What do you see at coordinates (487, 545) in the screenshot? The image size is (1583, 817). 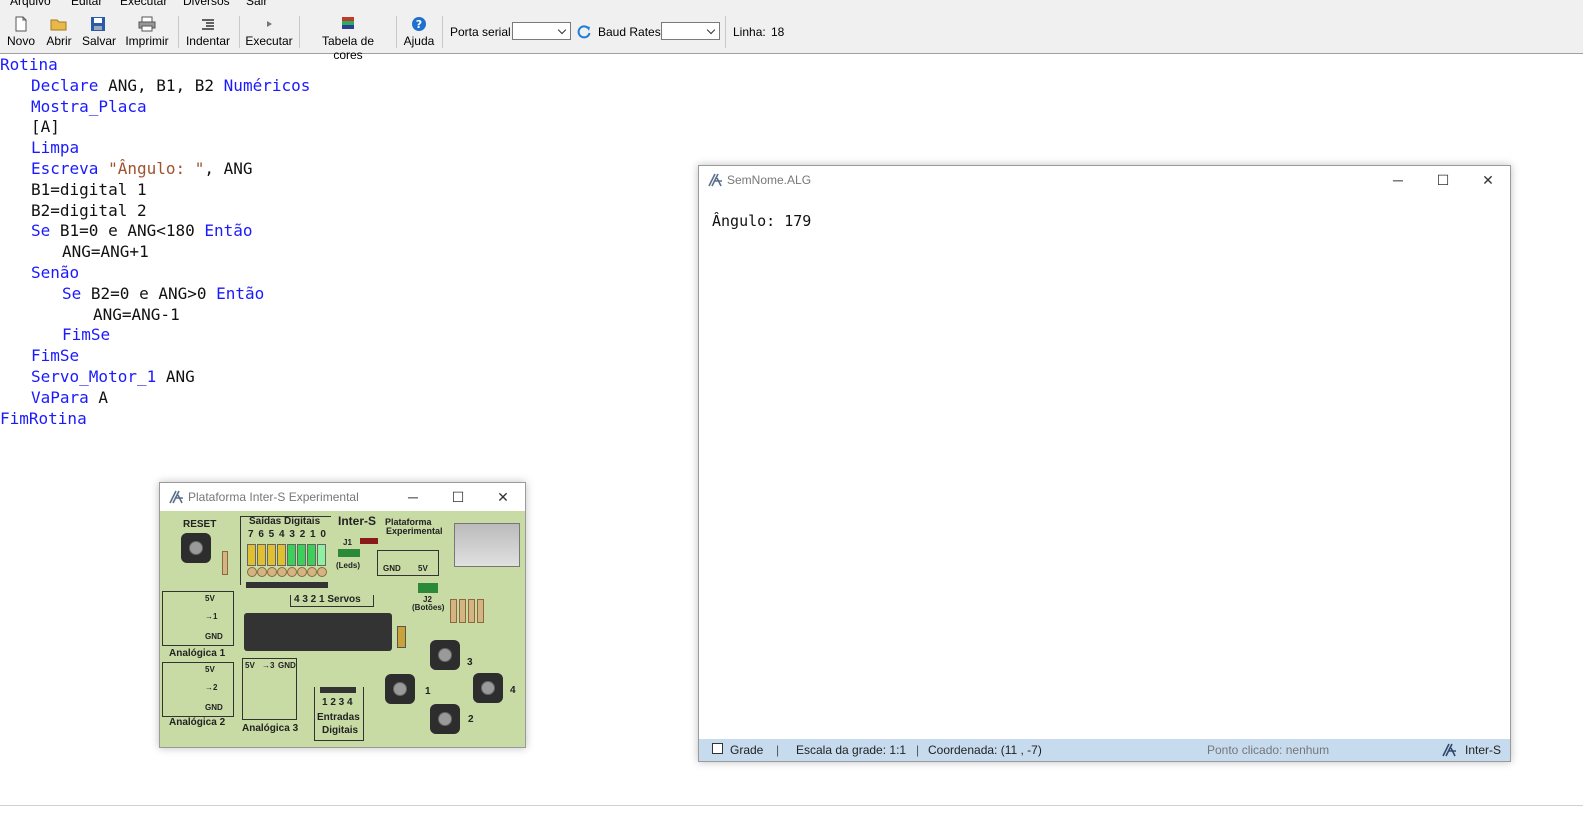 I see `usb-connector` at bounding box center [487, 545].